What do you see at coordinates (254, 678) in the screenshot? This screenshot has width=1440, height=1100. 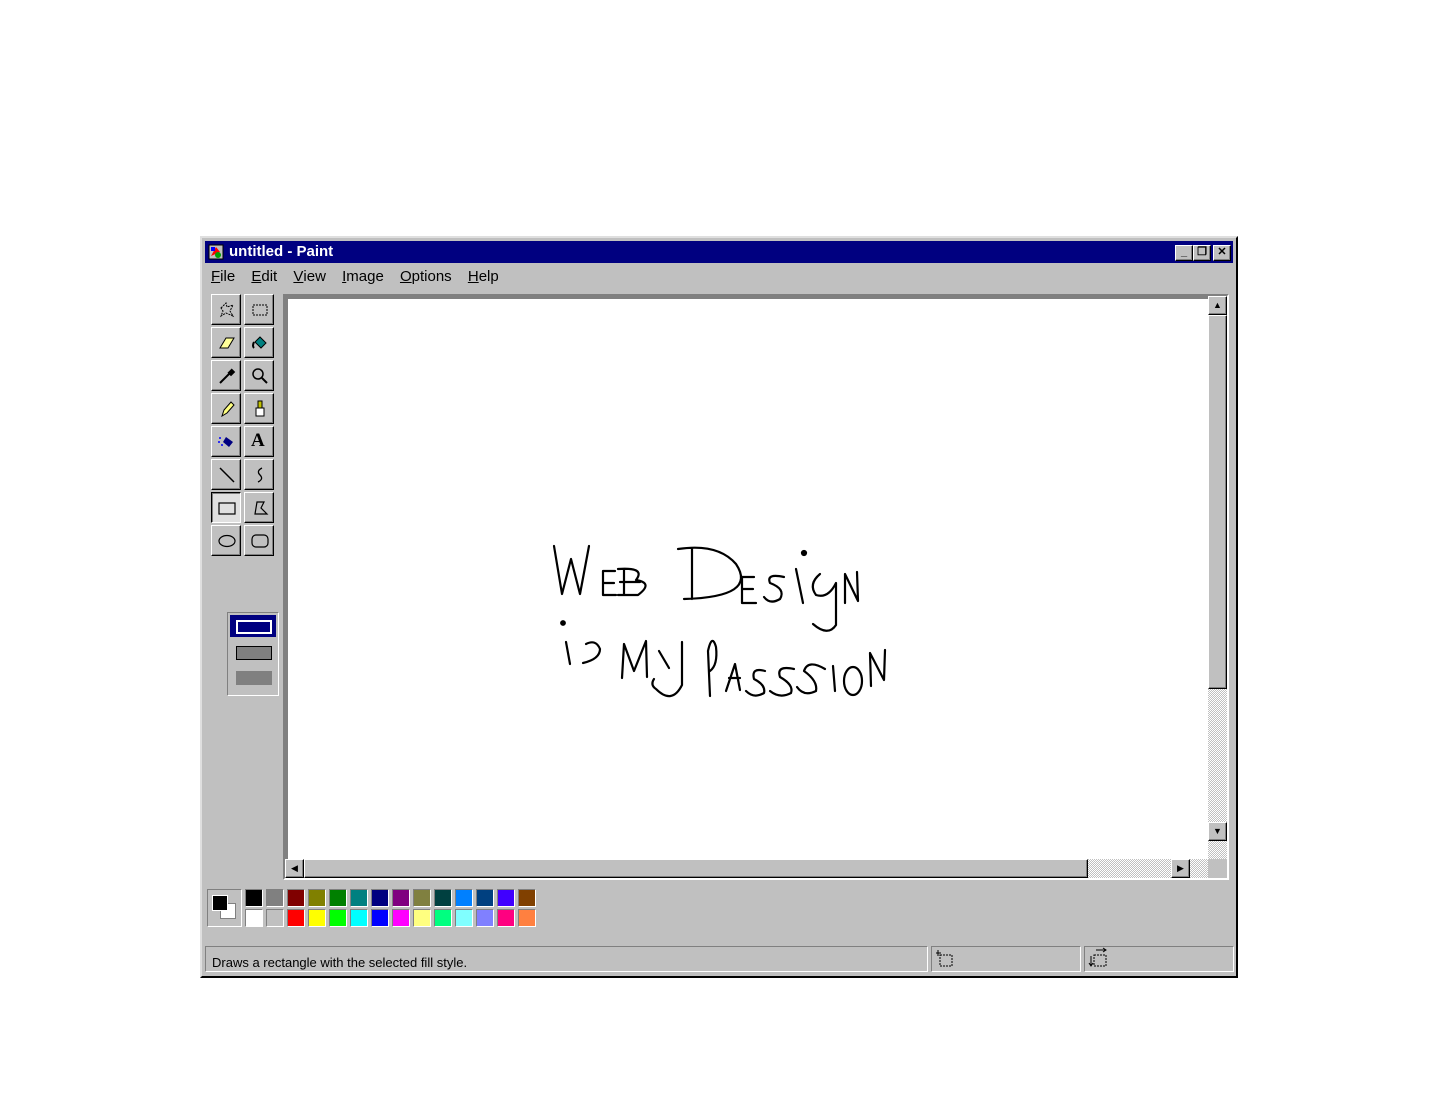 I see `fill-style-filled` at bounding box center [254, 678].